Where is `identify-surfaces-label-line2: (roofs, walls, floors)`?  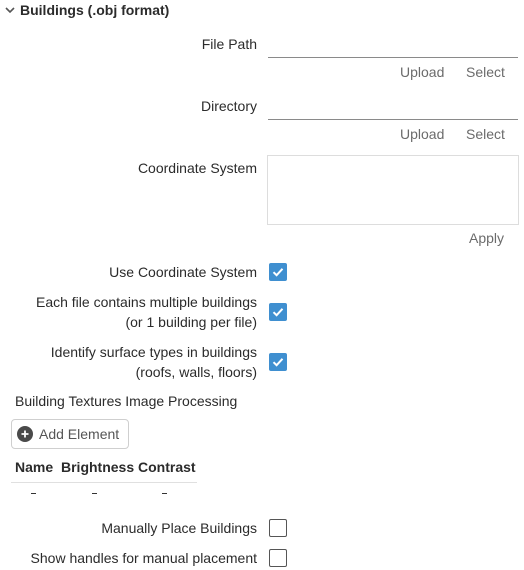
identify-surfaces-label-line2: (roofs, walls, floors) is located at coordinates (196, 372).